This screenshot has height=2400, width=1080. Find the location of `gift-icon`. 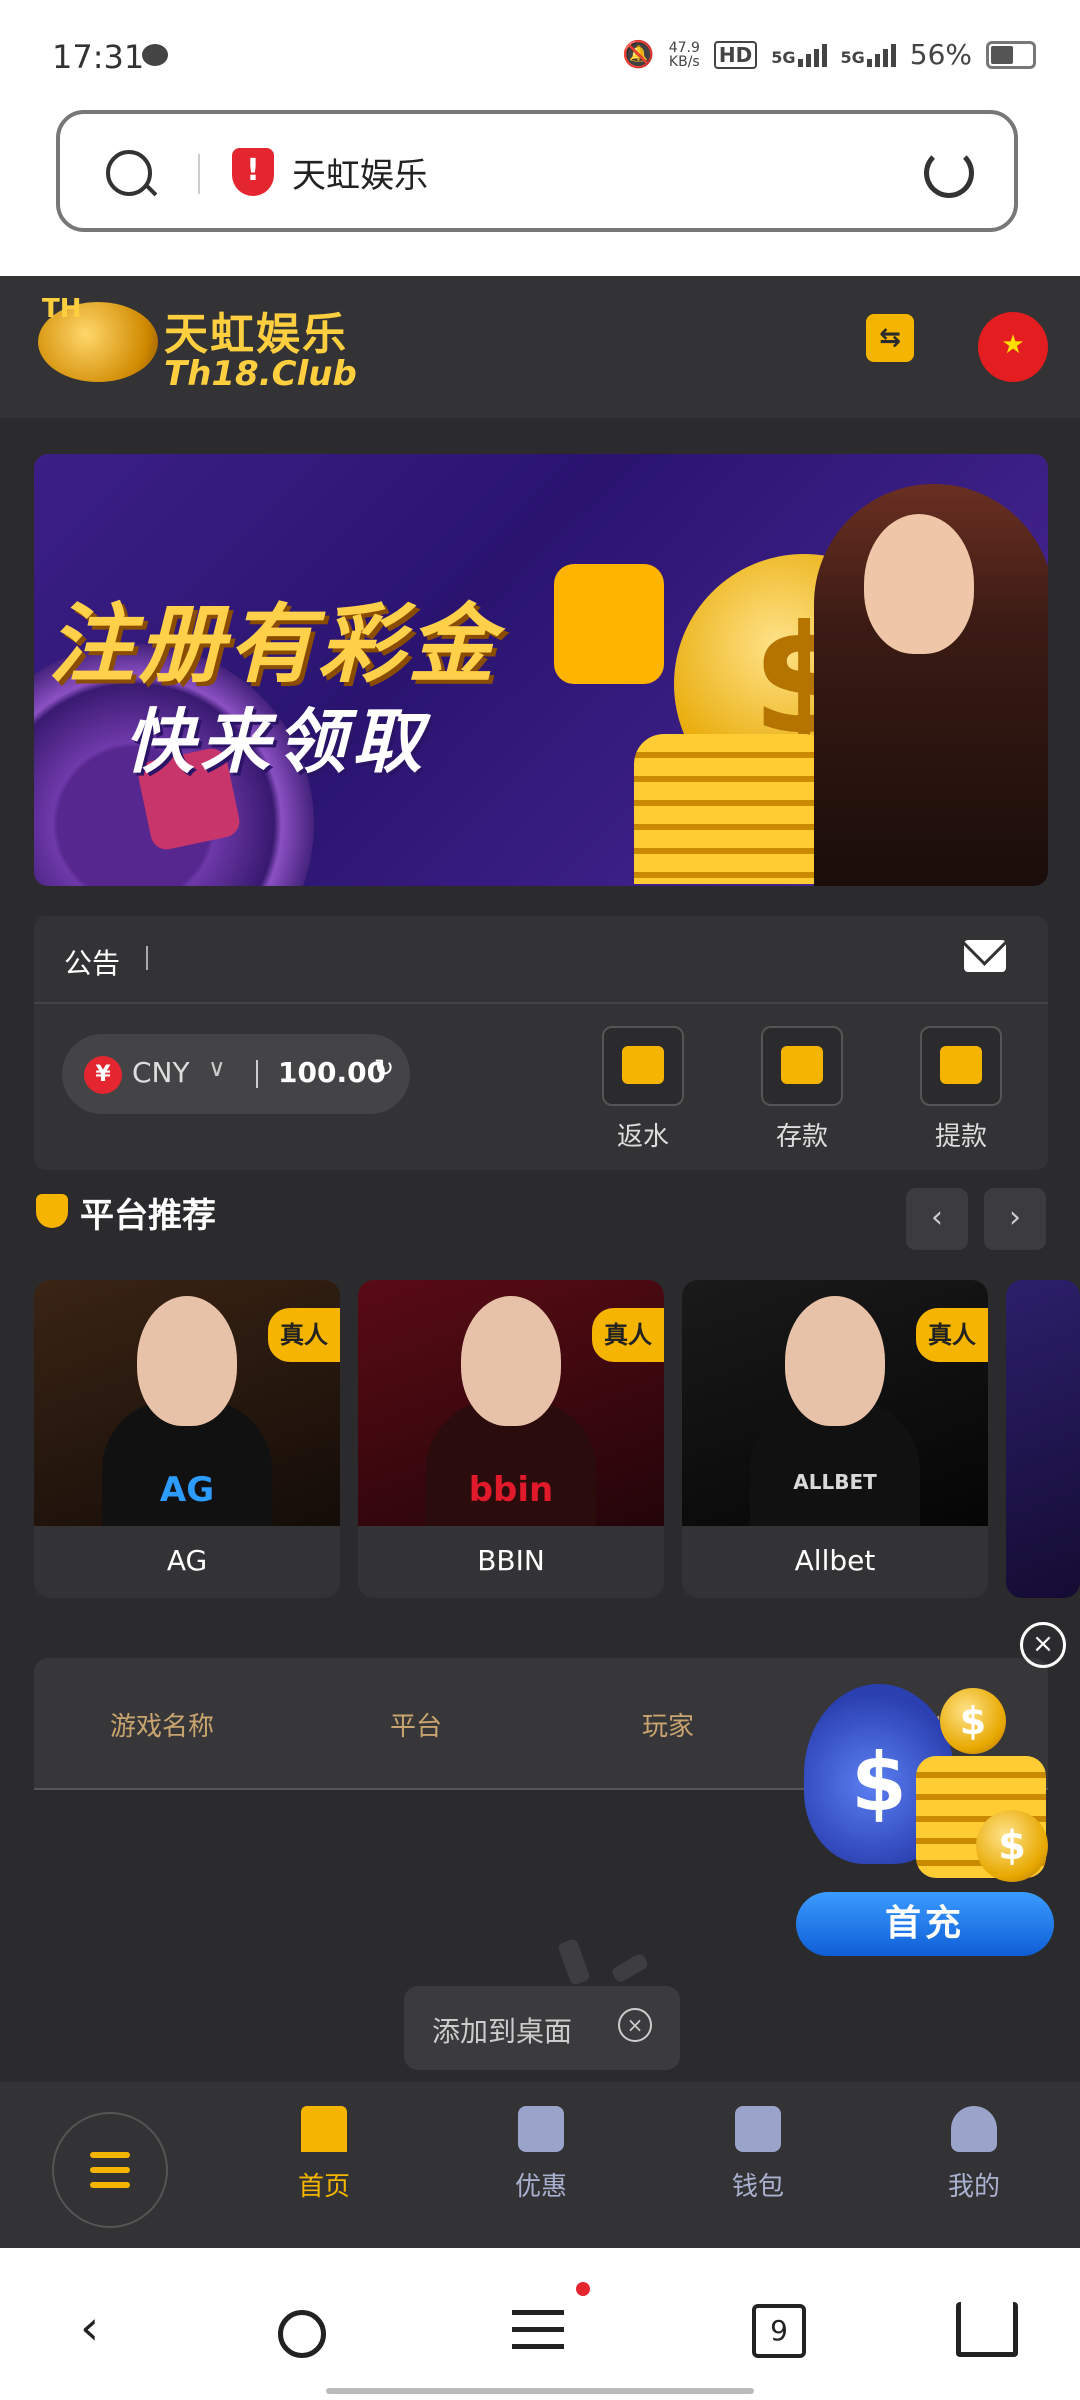

gift-icon is located at coordinates (541, 2129).